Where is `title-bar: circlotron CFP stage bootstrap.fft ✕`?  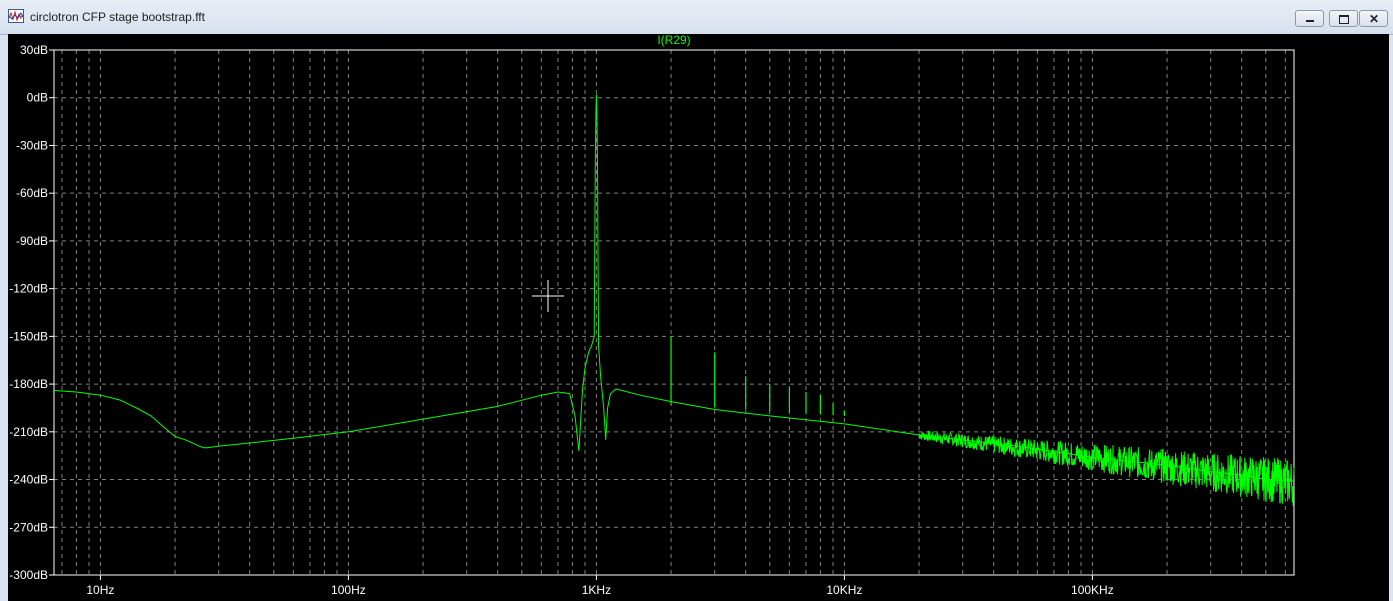
title-bar: circlotron CFP stage bootstrap.fft ✕ is located at coordinates (696, 17).